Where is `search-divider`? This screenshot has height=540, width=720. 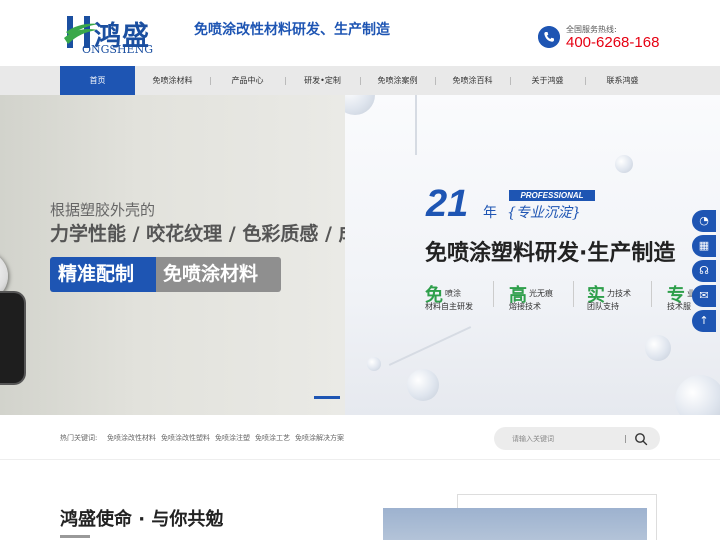
search-divider is located at coordinates (625, 439).